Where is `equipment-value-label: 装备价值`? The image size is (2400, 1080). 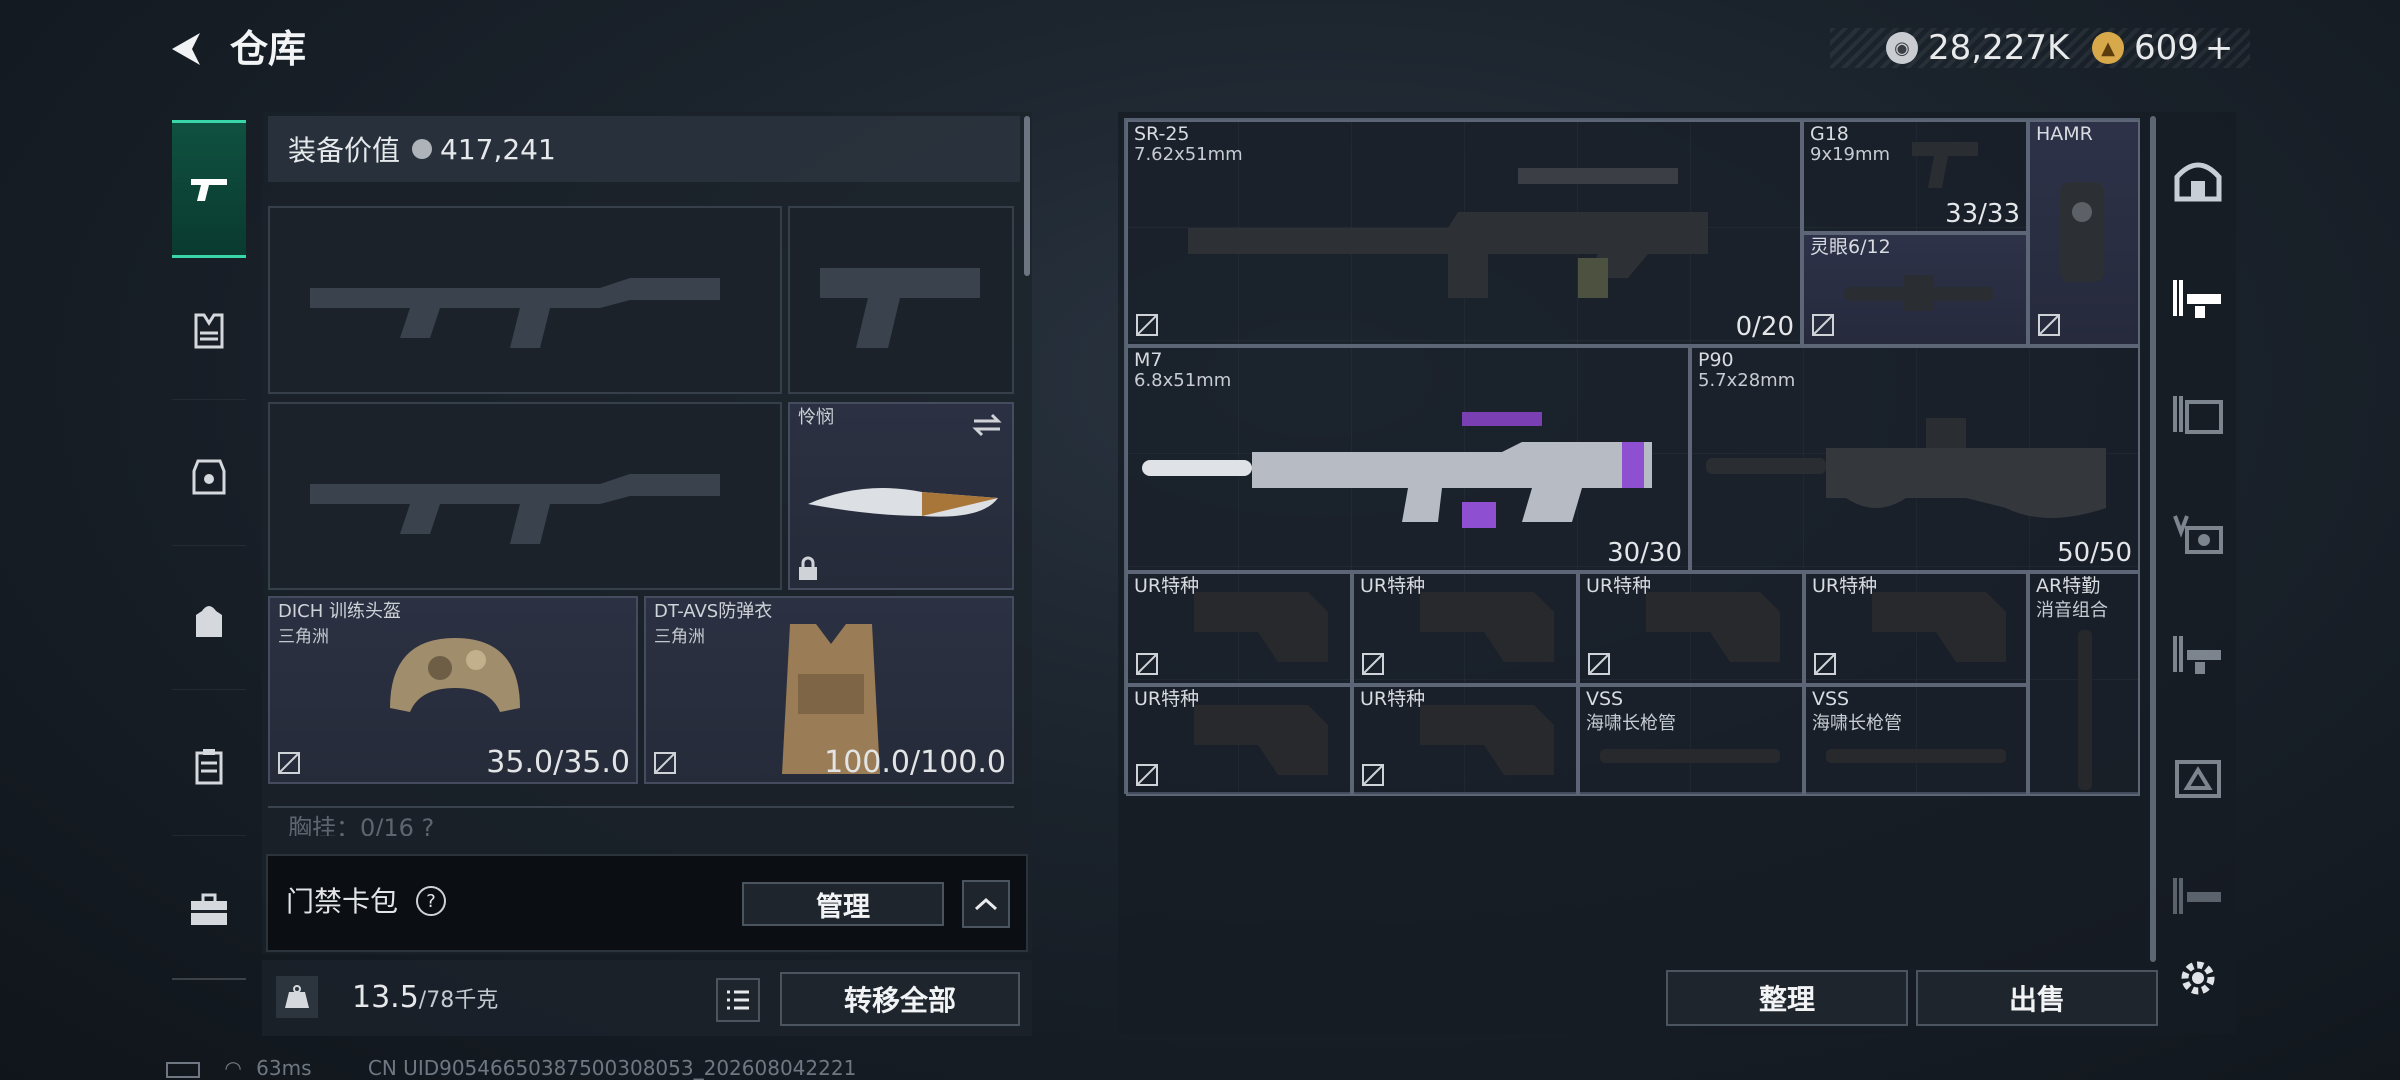
equipment-value-label: 装备价值 is located at coordinates (344, 150).